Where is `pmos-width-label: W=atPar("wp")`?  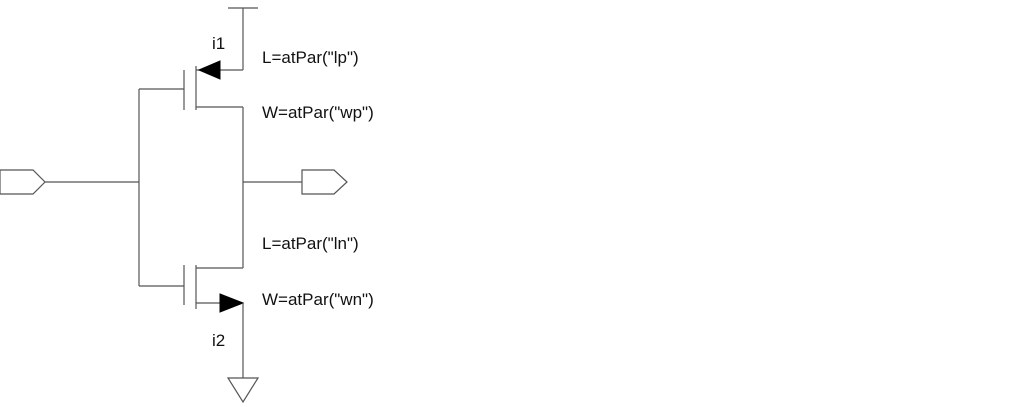
pmos-width-label: W=atPar("wp") is located at coordinates (318, 112).